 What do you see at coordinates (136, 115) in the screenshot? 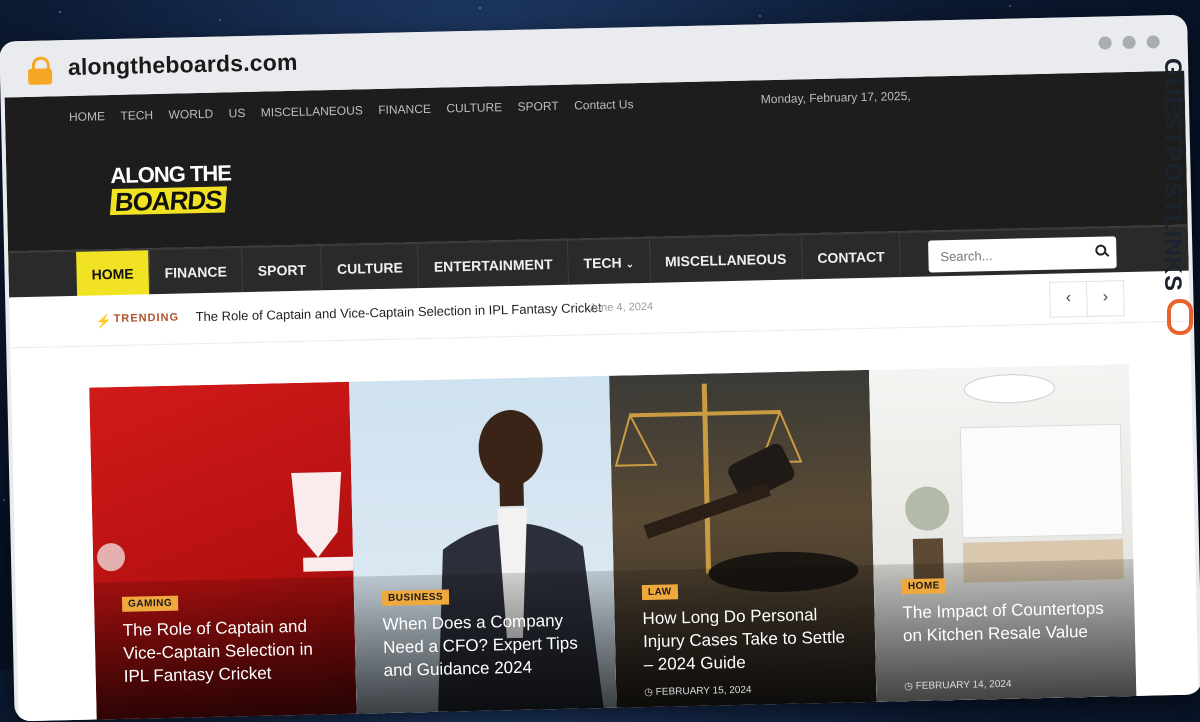
I see `top-nav-tech: TECH` at bounding box center [136, 115].